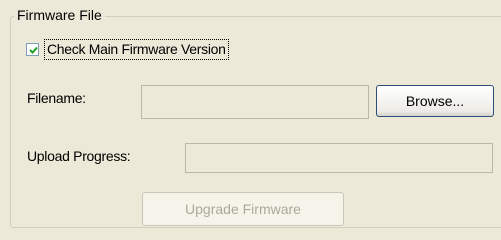  What do you see at coordinates (79, 156) in the screenshot?
I see `upload-progress-label: Upload Progress:` at bounding box center [79, 156].